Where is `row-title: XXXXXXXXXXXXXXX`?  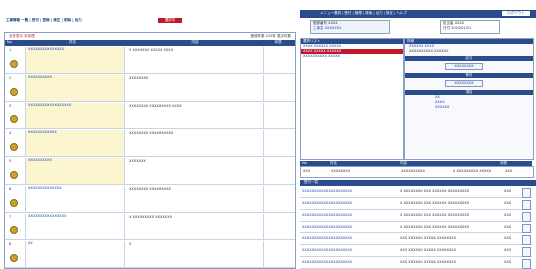
row-title: XXXXXXXXXXXXXXX is located at coordinates (75, 60).